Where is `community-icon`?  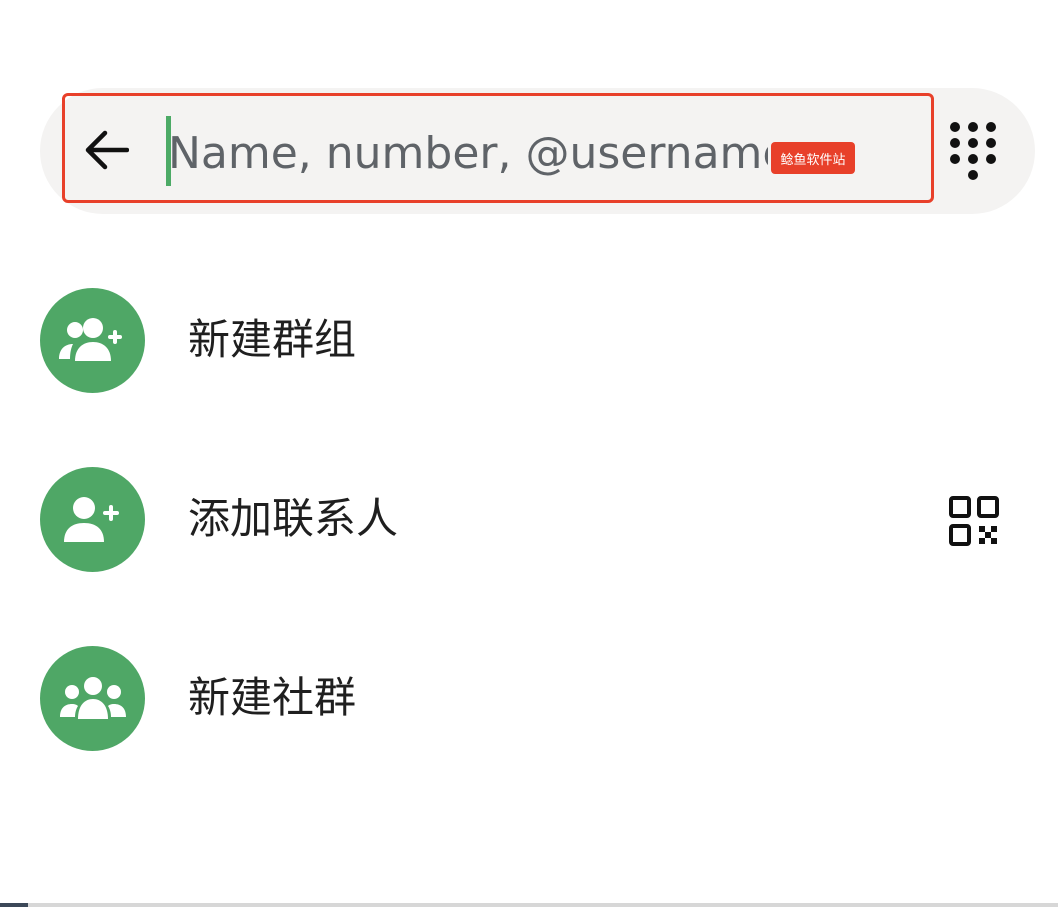 community-icon is located at coordinates (92, 697).